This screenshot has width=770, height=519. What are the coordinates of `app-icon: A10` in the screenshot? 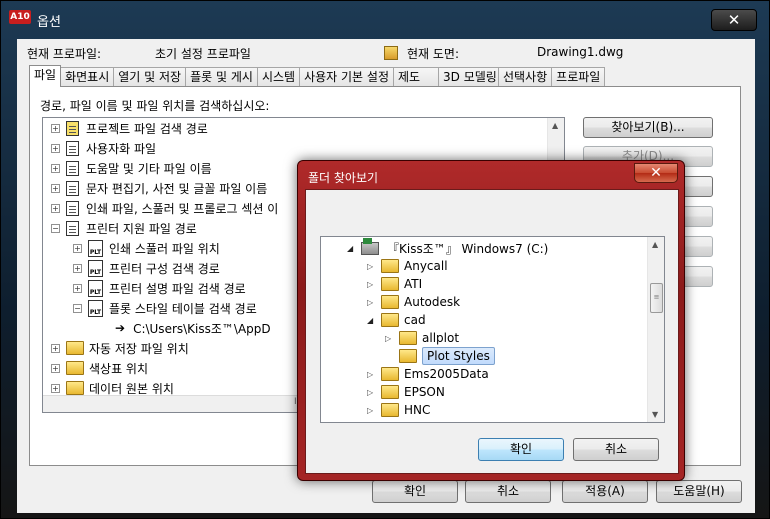 It's located at (20, 17).